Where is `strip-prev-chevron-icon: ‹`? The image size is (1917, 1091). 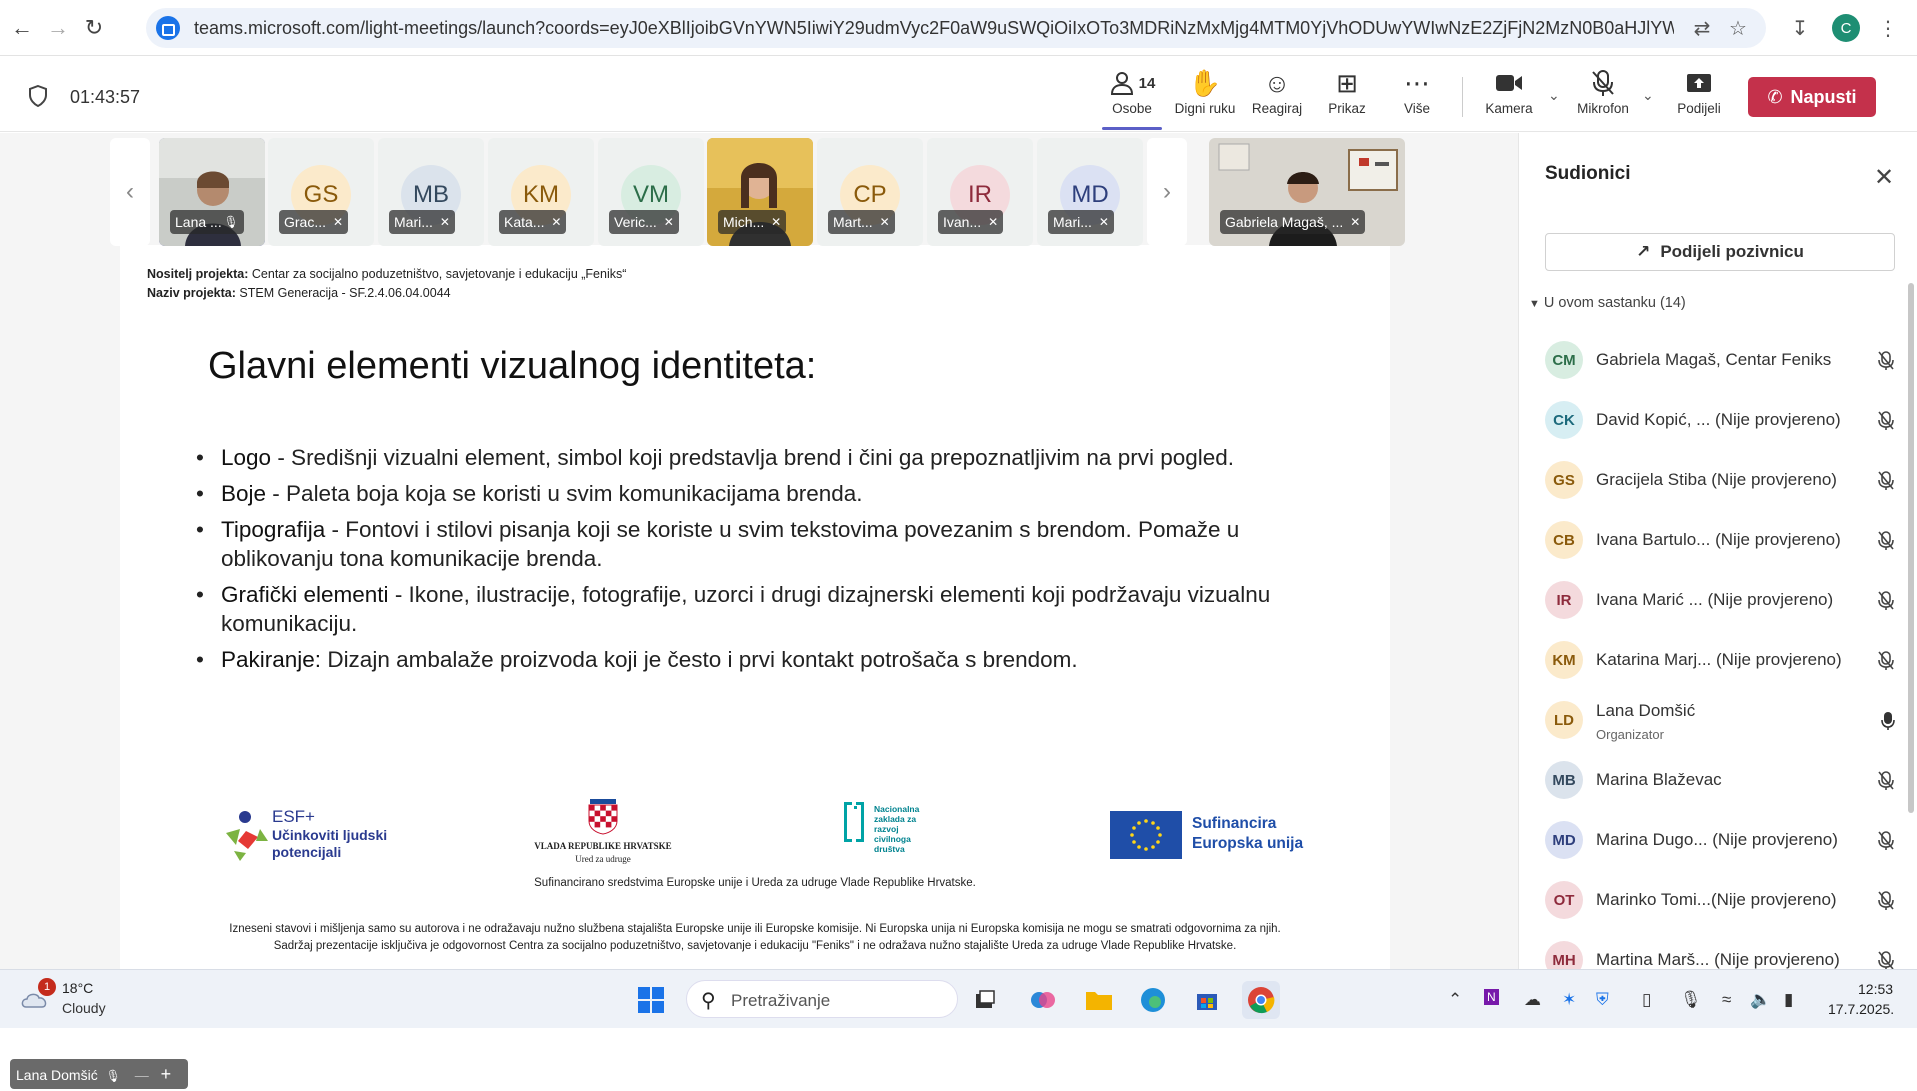 strip-prev-chevron-icon: ‹ is located at coordinates (130, 192).